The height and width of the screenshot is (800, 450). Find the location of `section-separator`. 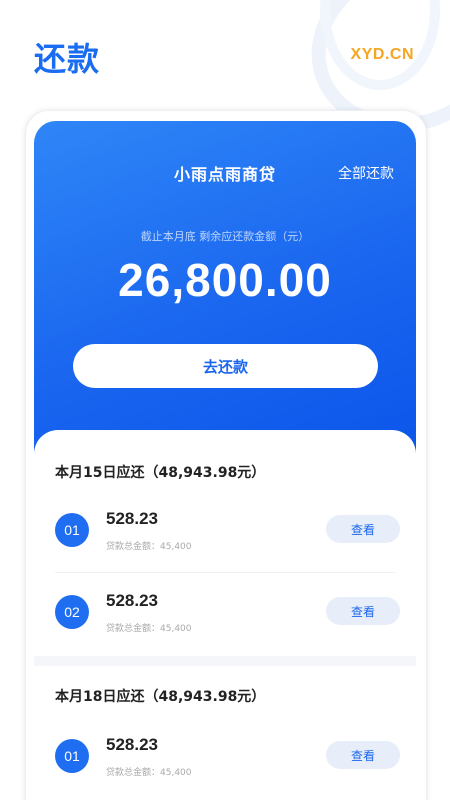

section-separator is located at coordinates (225, 661).